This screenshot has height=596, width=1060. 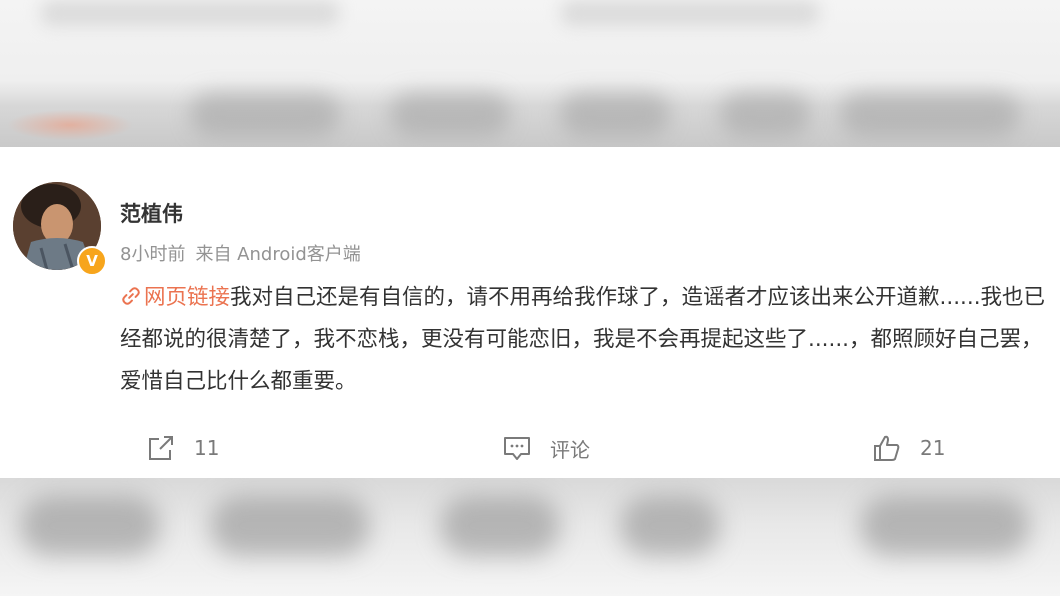 I want to click on author-name: 范植伟, so click(x=151, y=213).